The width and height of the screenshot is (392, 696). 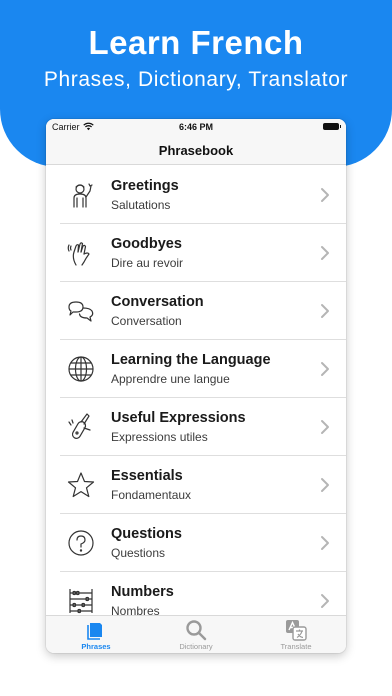 I want to click on navigation-bar: Phrasebook, so click(x=196, y=150).